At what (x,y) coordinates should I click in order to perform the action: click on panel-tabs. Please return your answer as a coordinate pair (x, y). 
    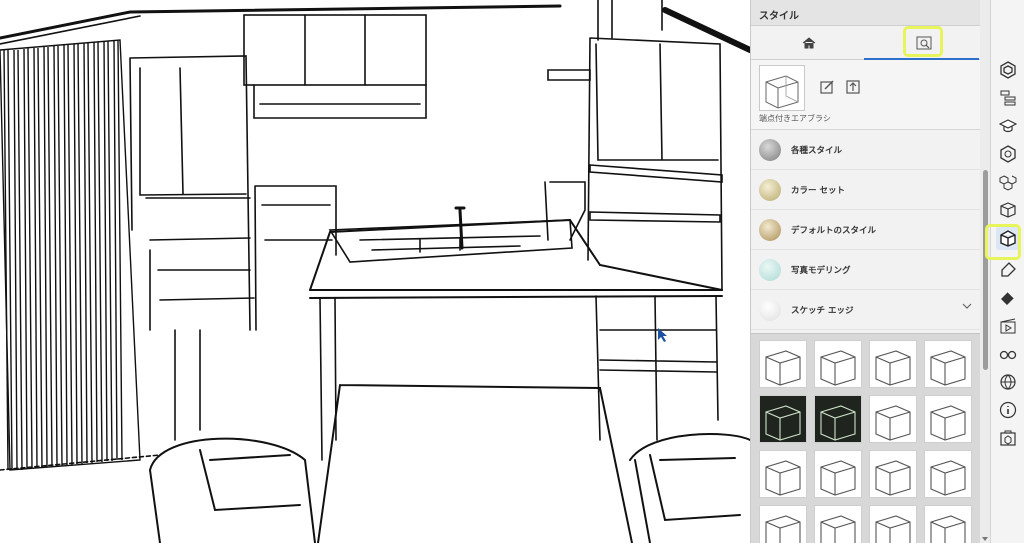
    Looking at the image, I should click on (865, 43).